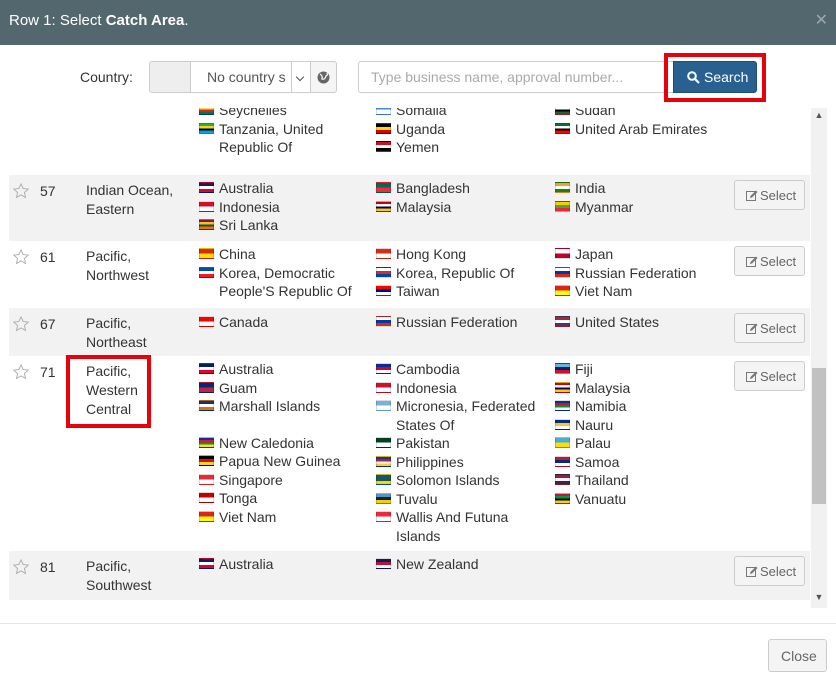  What do you see at coordinates (238, 498) in the screenshot?
I see `country-name: Tonga` at bounding box center [238, 498].